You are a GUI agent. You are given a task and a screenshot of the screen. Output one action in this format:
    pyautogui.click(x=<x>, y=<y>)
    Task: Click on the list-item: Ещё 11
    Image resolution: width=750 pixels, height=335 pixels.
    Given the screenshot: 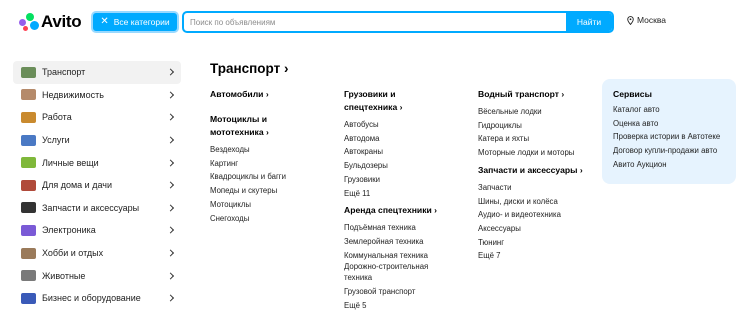 What is the action you would take?
    pyautogui.click(x=390, y=194)
    